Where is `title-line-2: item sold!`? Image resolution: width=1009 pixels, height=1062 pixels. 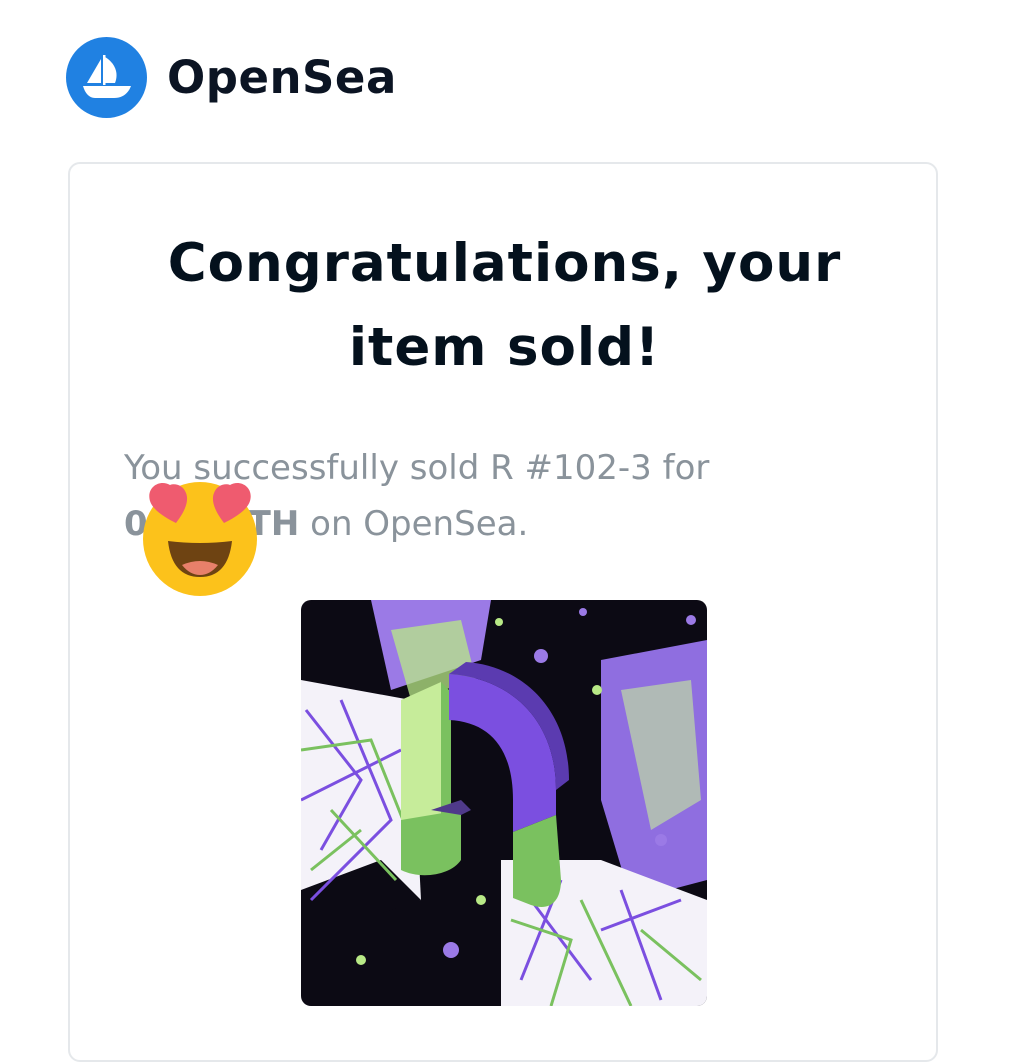
title-line-2: item sold! is located at coordinates (504, 347).